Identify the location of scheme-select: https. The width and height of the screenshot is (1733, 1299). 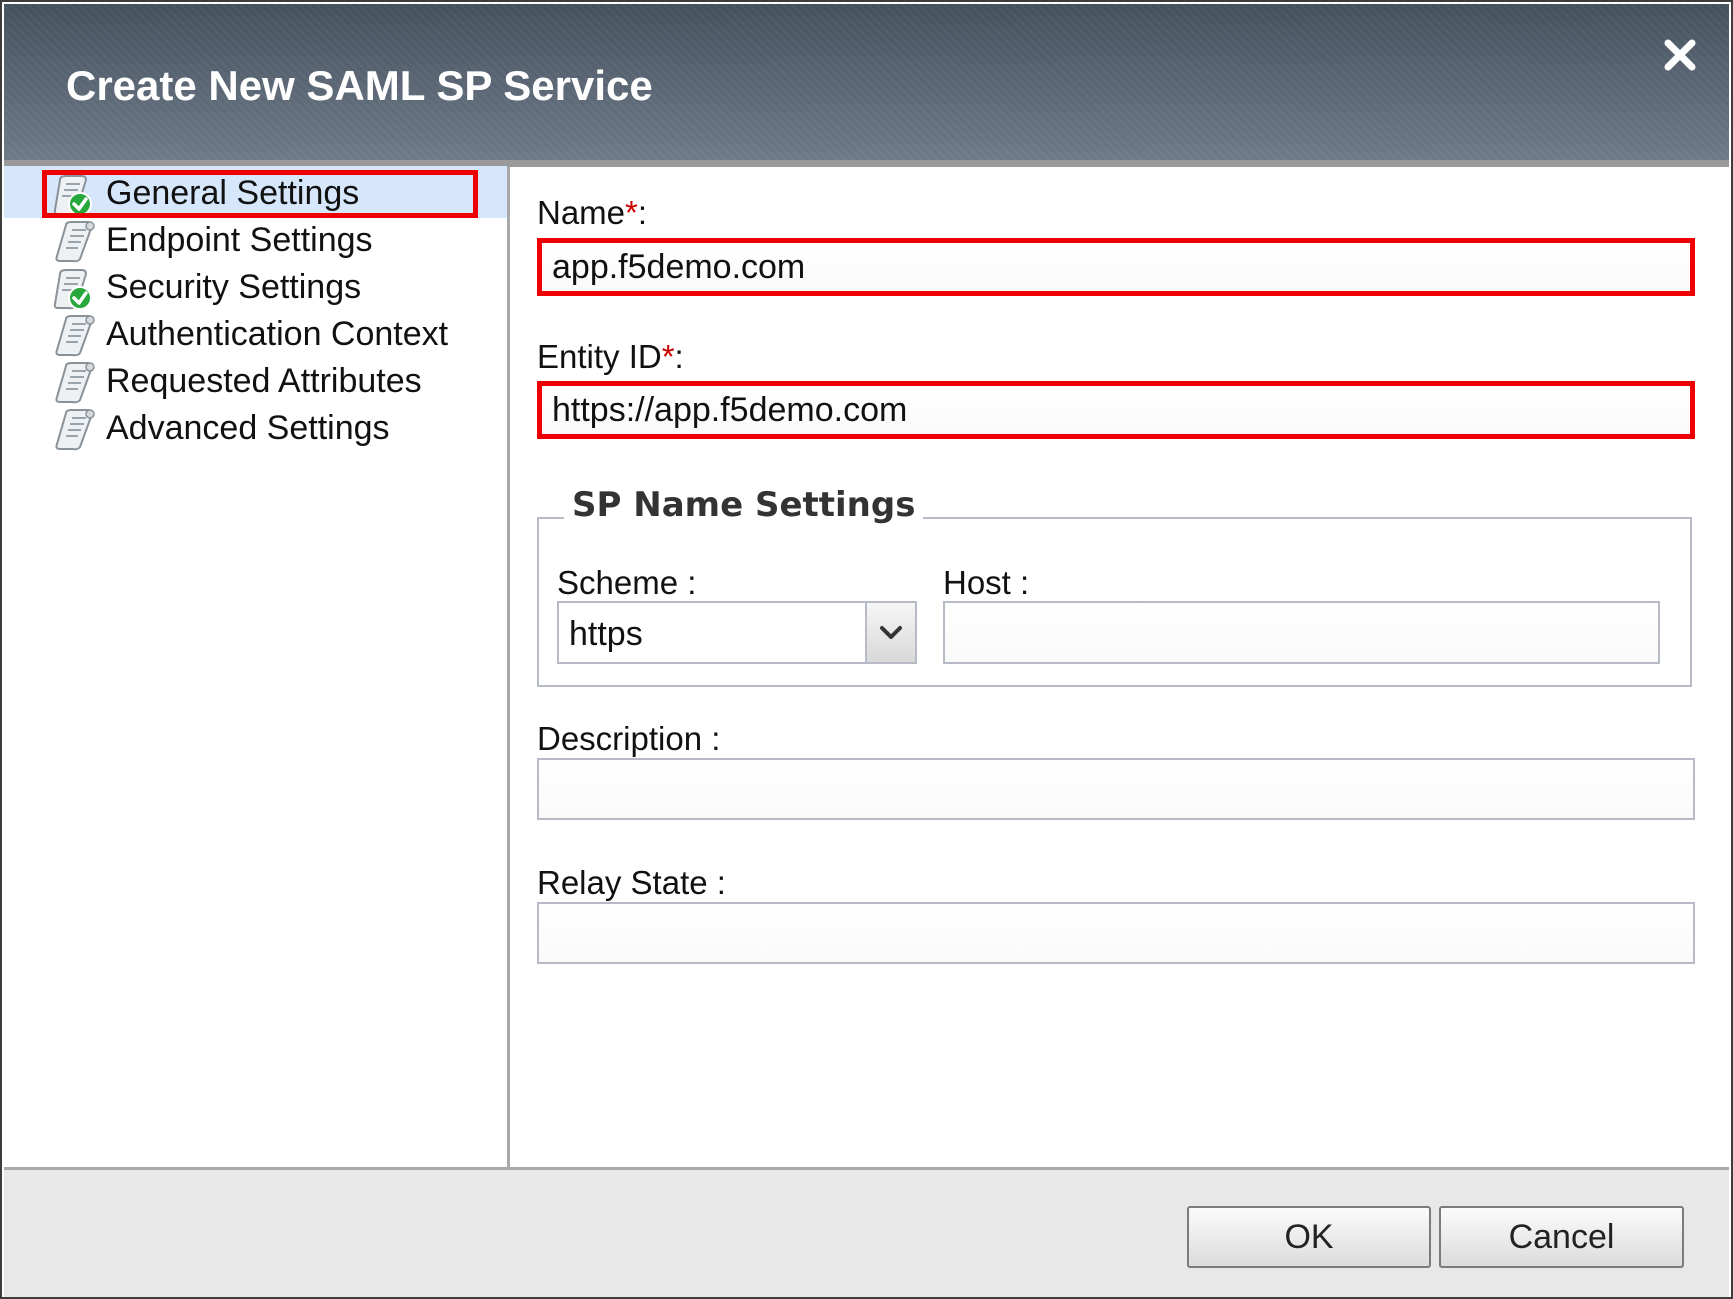
(737, 632).